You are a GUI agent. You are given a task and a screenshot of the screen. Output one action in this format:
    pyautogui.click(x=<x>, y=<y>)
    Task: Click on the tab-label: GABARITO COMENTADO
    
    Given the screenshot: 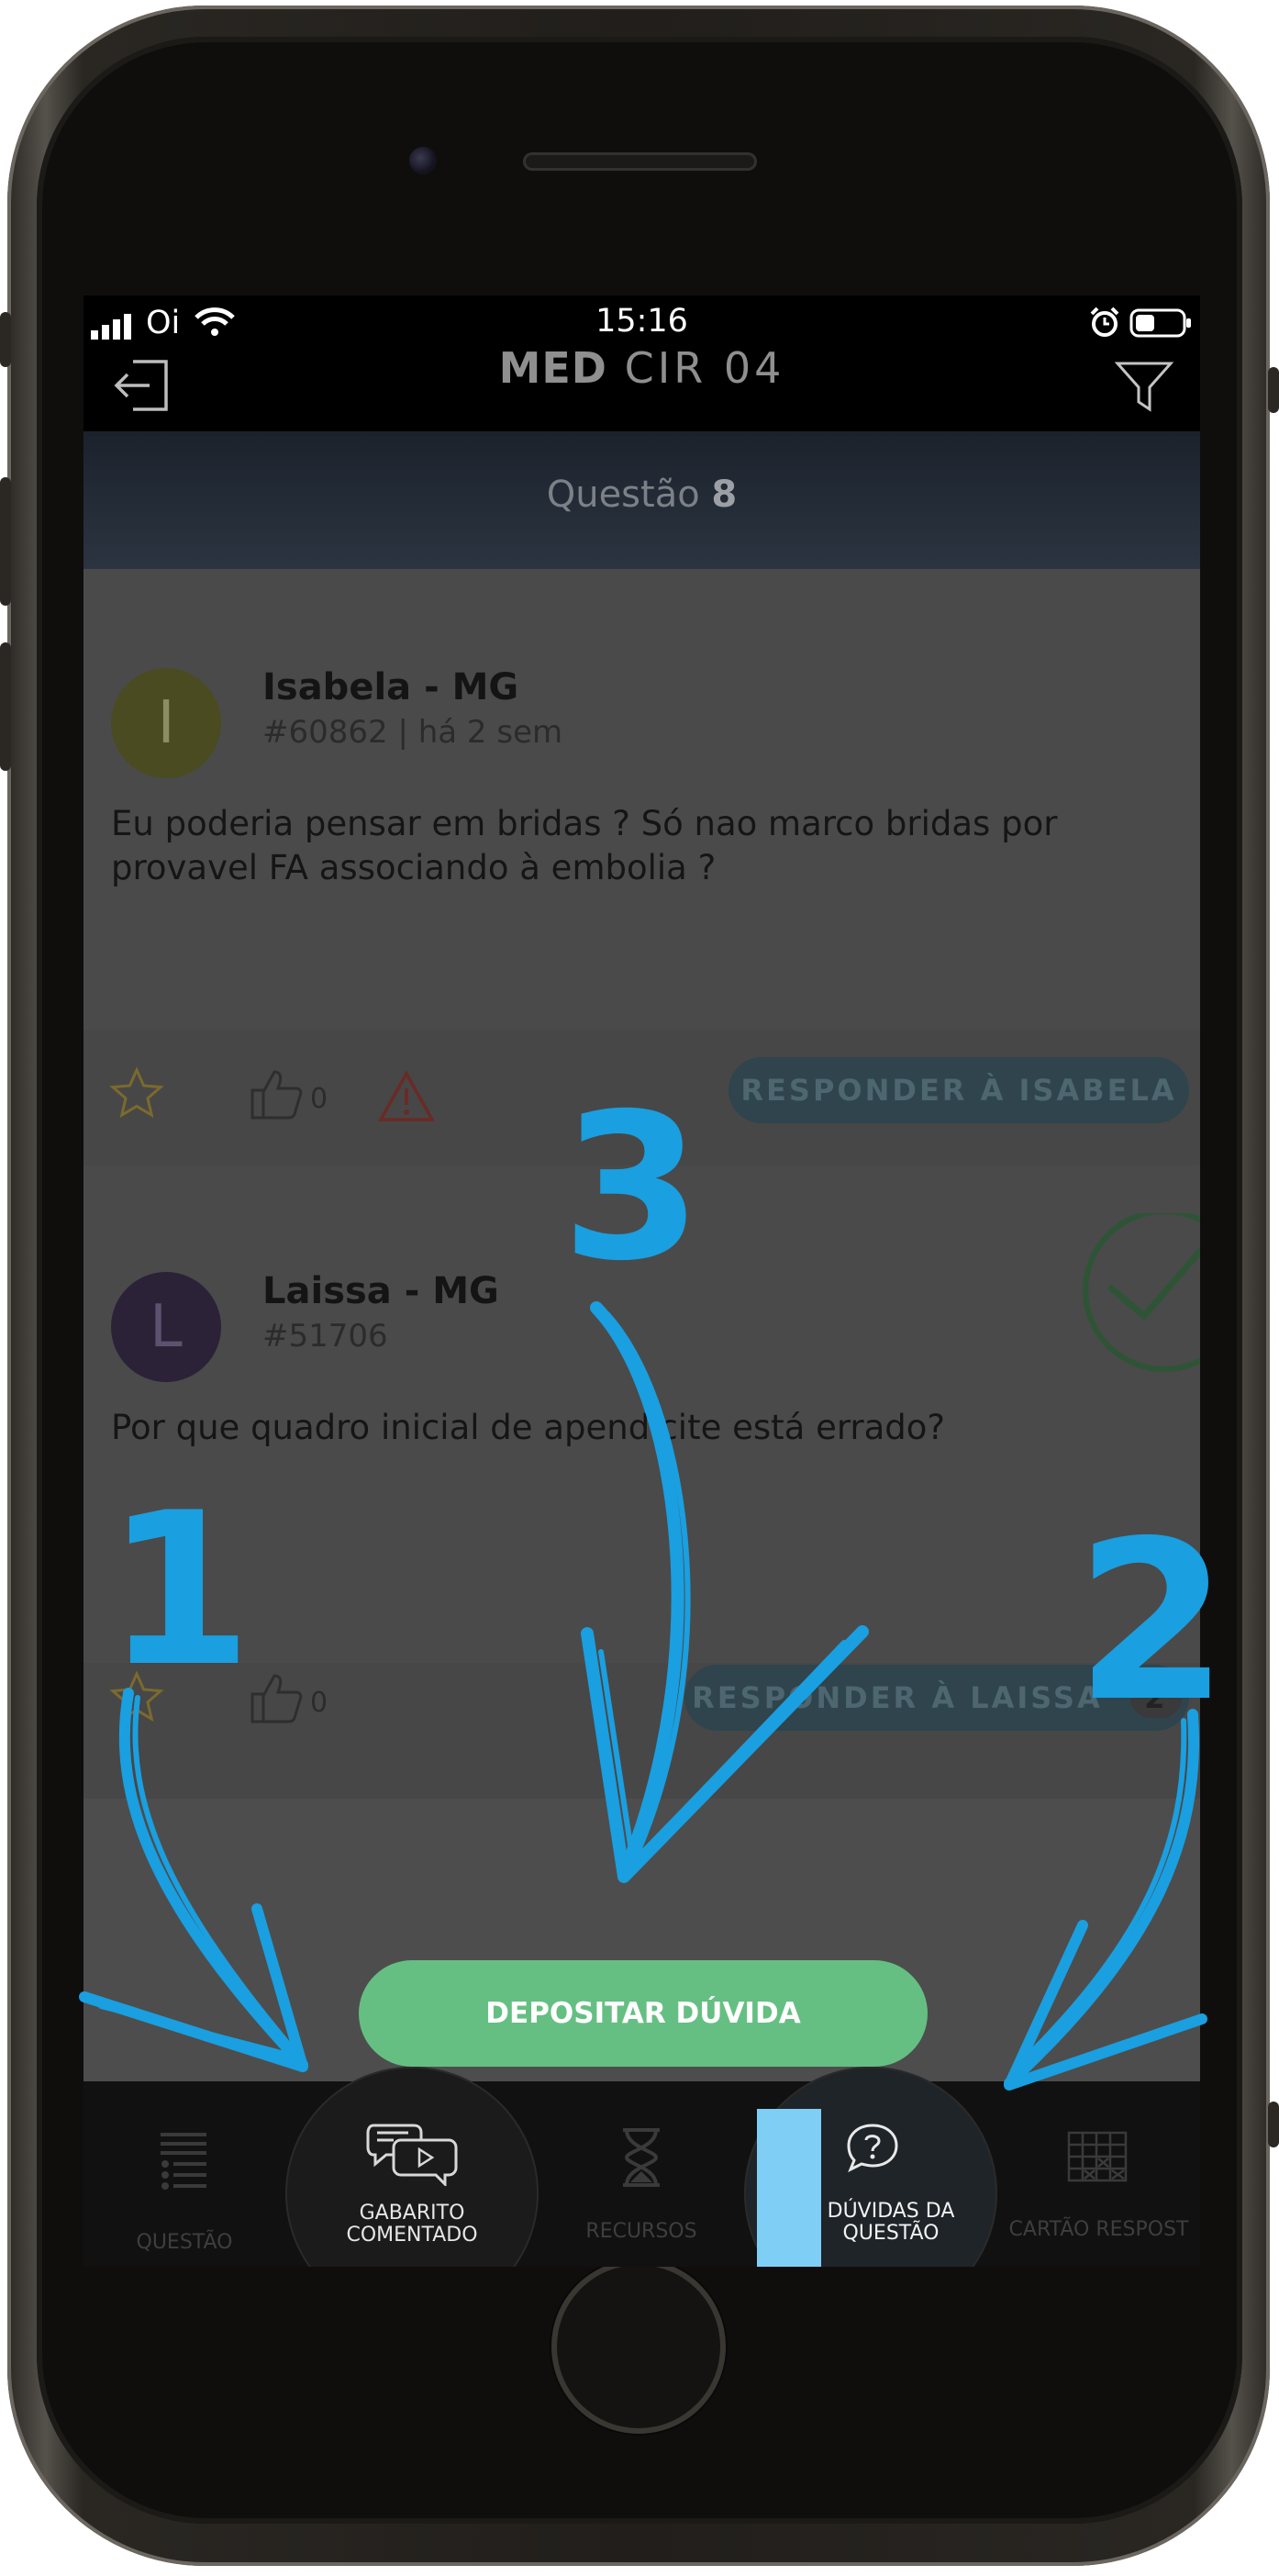 What is the action you would take?
    pyautogui.click(x=412, y=2224)
    